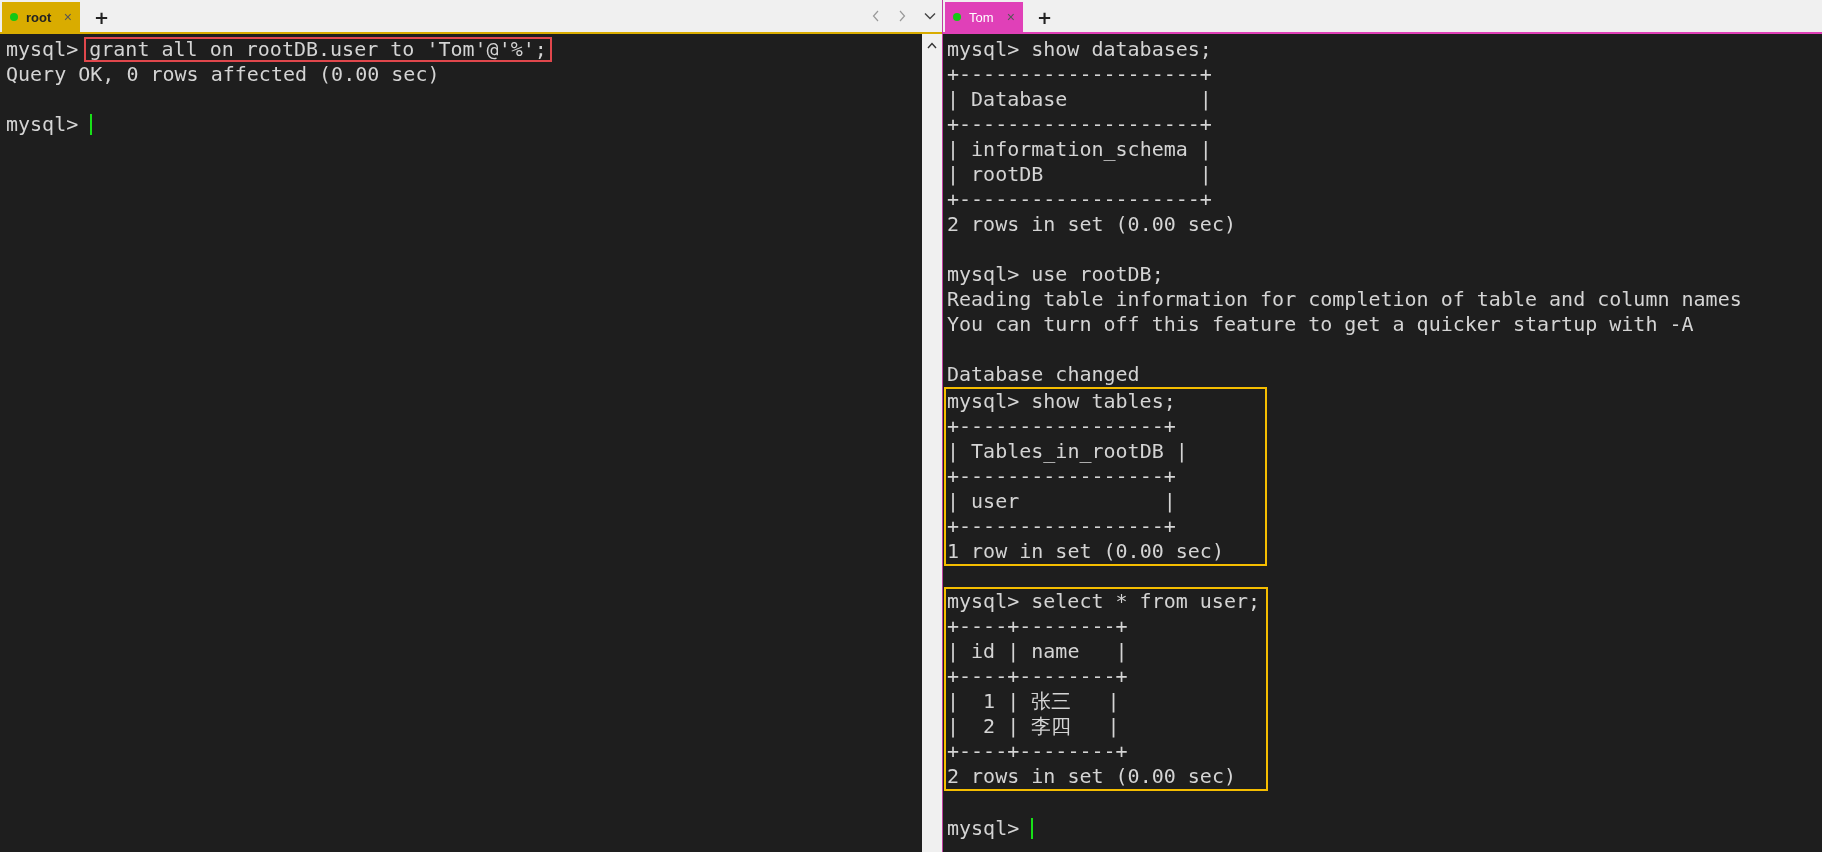  I want to click on terminal-tab: Tom ×, so click(984, 17).